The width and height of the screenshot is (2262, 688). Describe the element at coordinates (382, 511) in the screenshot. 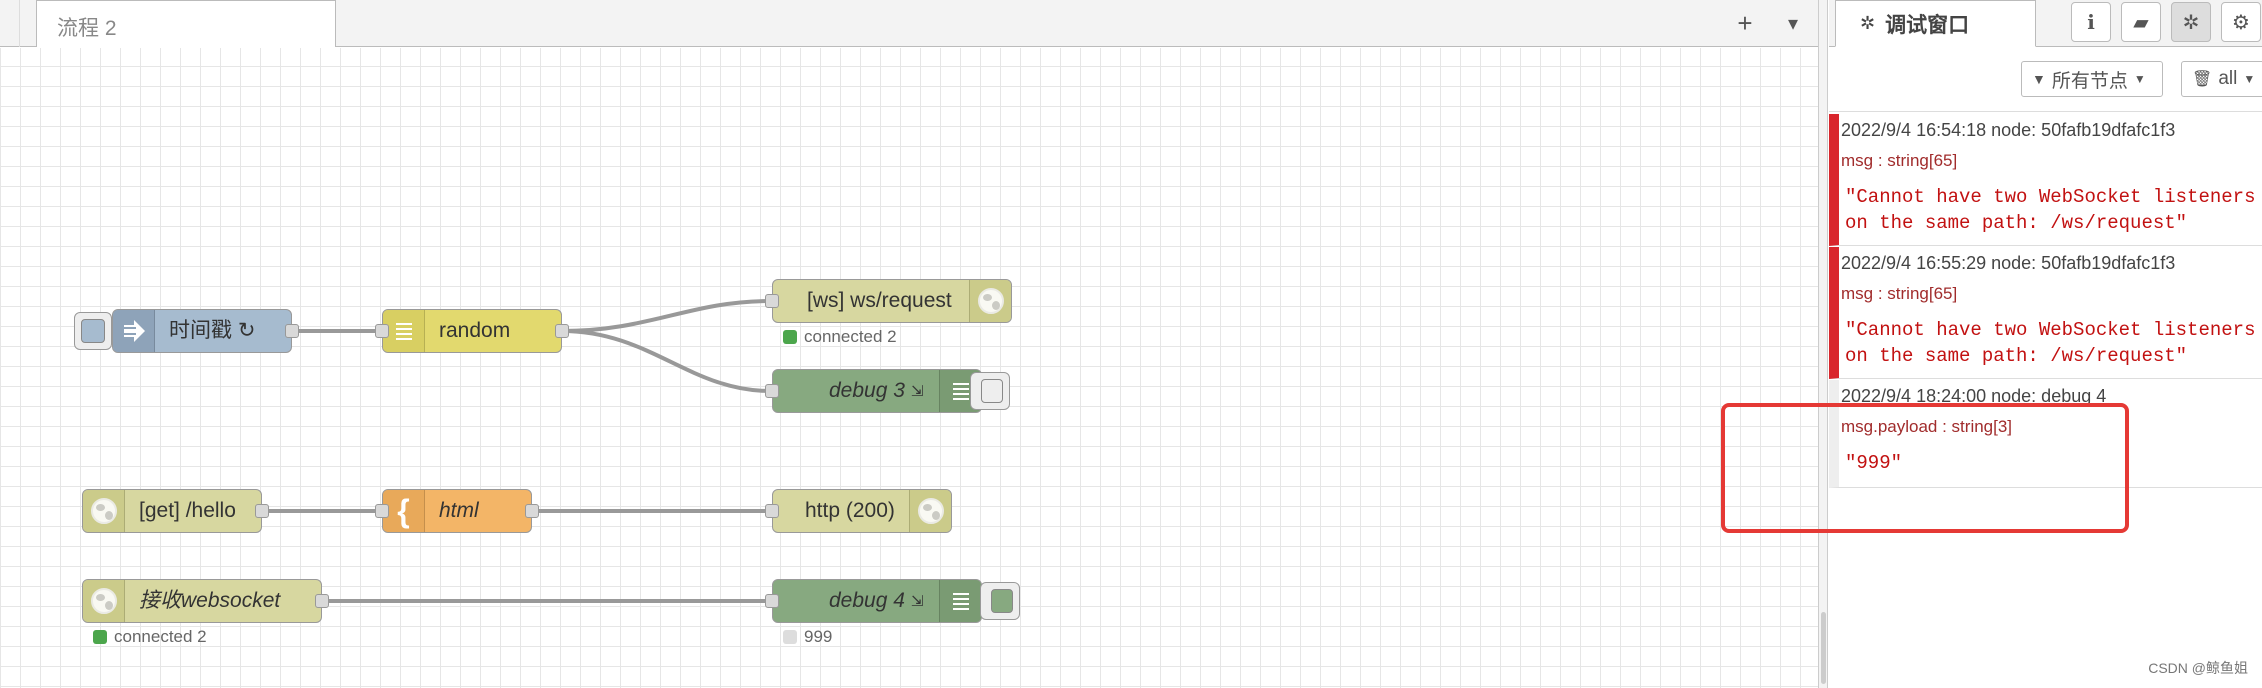

I see `template-input-port` at that location.